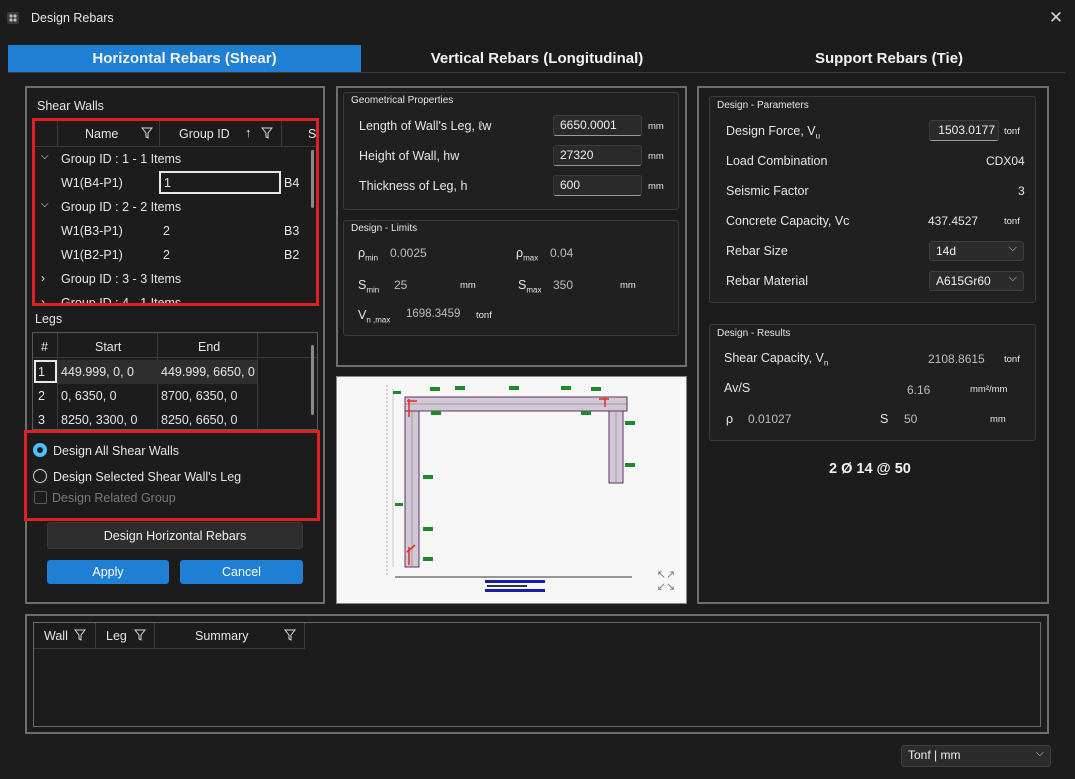  What do you see at coordinates (597, 155) in the screenshot?
I see `height-input: 27320` at bounding box center [597, 155].